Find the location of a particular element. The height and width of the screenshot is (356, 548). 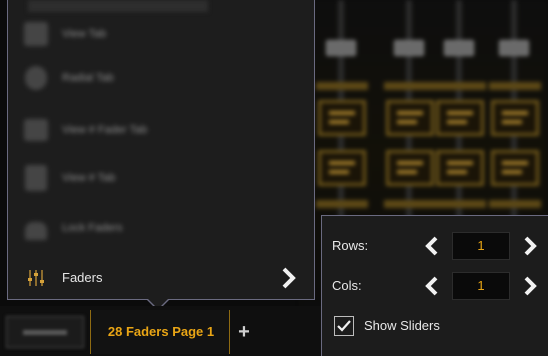

lock-icon is located at coordinates (36, 228).